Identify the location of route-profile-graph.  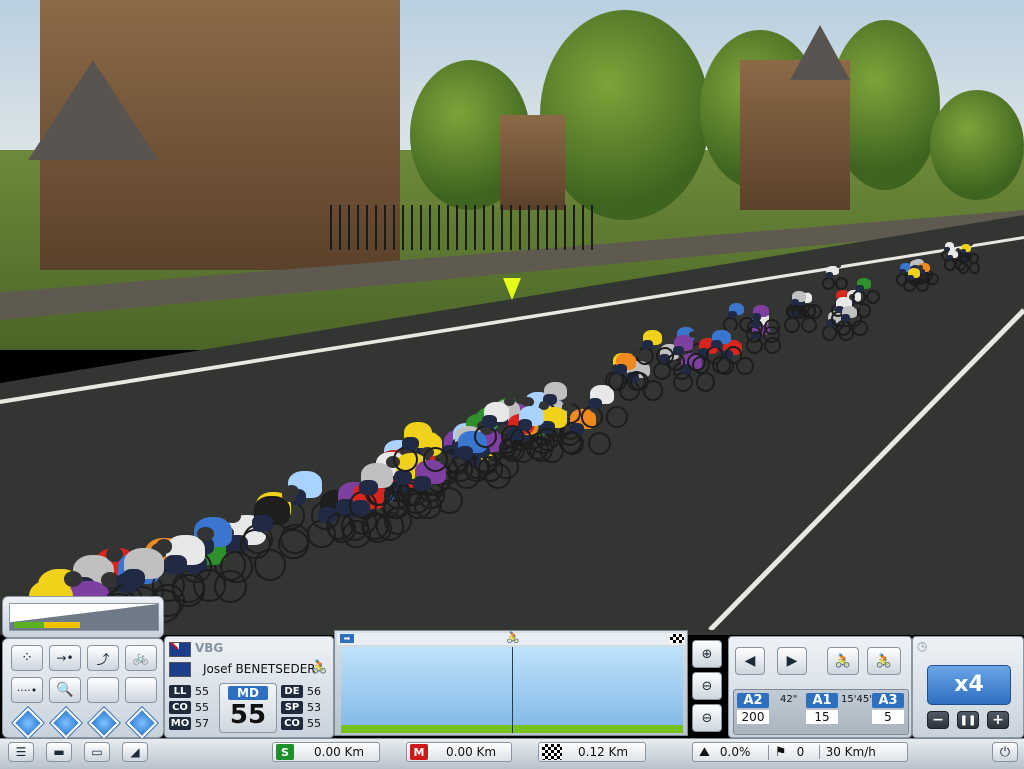
(512, 690).